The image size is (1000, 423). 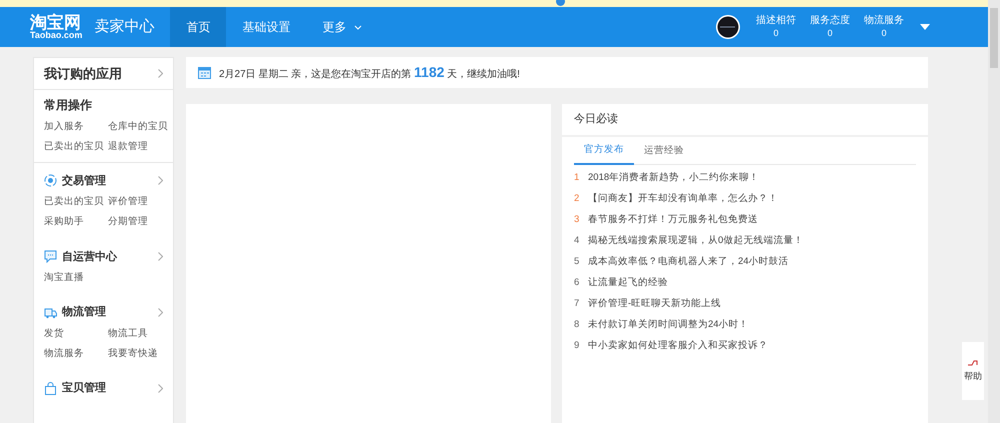 I want to click on stat-label: 物流服务, so click(x=884, y=21).